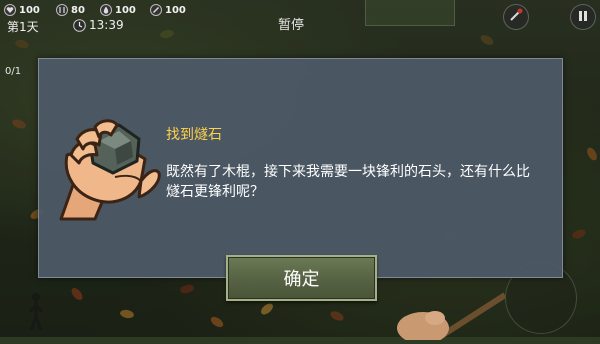 The width and height of the screenshot is (600, 344). I want to click on confirm-button: 确定, so click(301, 278).